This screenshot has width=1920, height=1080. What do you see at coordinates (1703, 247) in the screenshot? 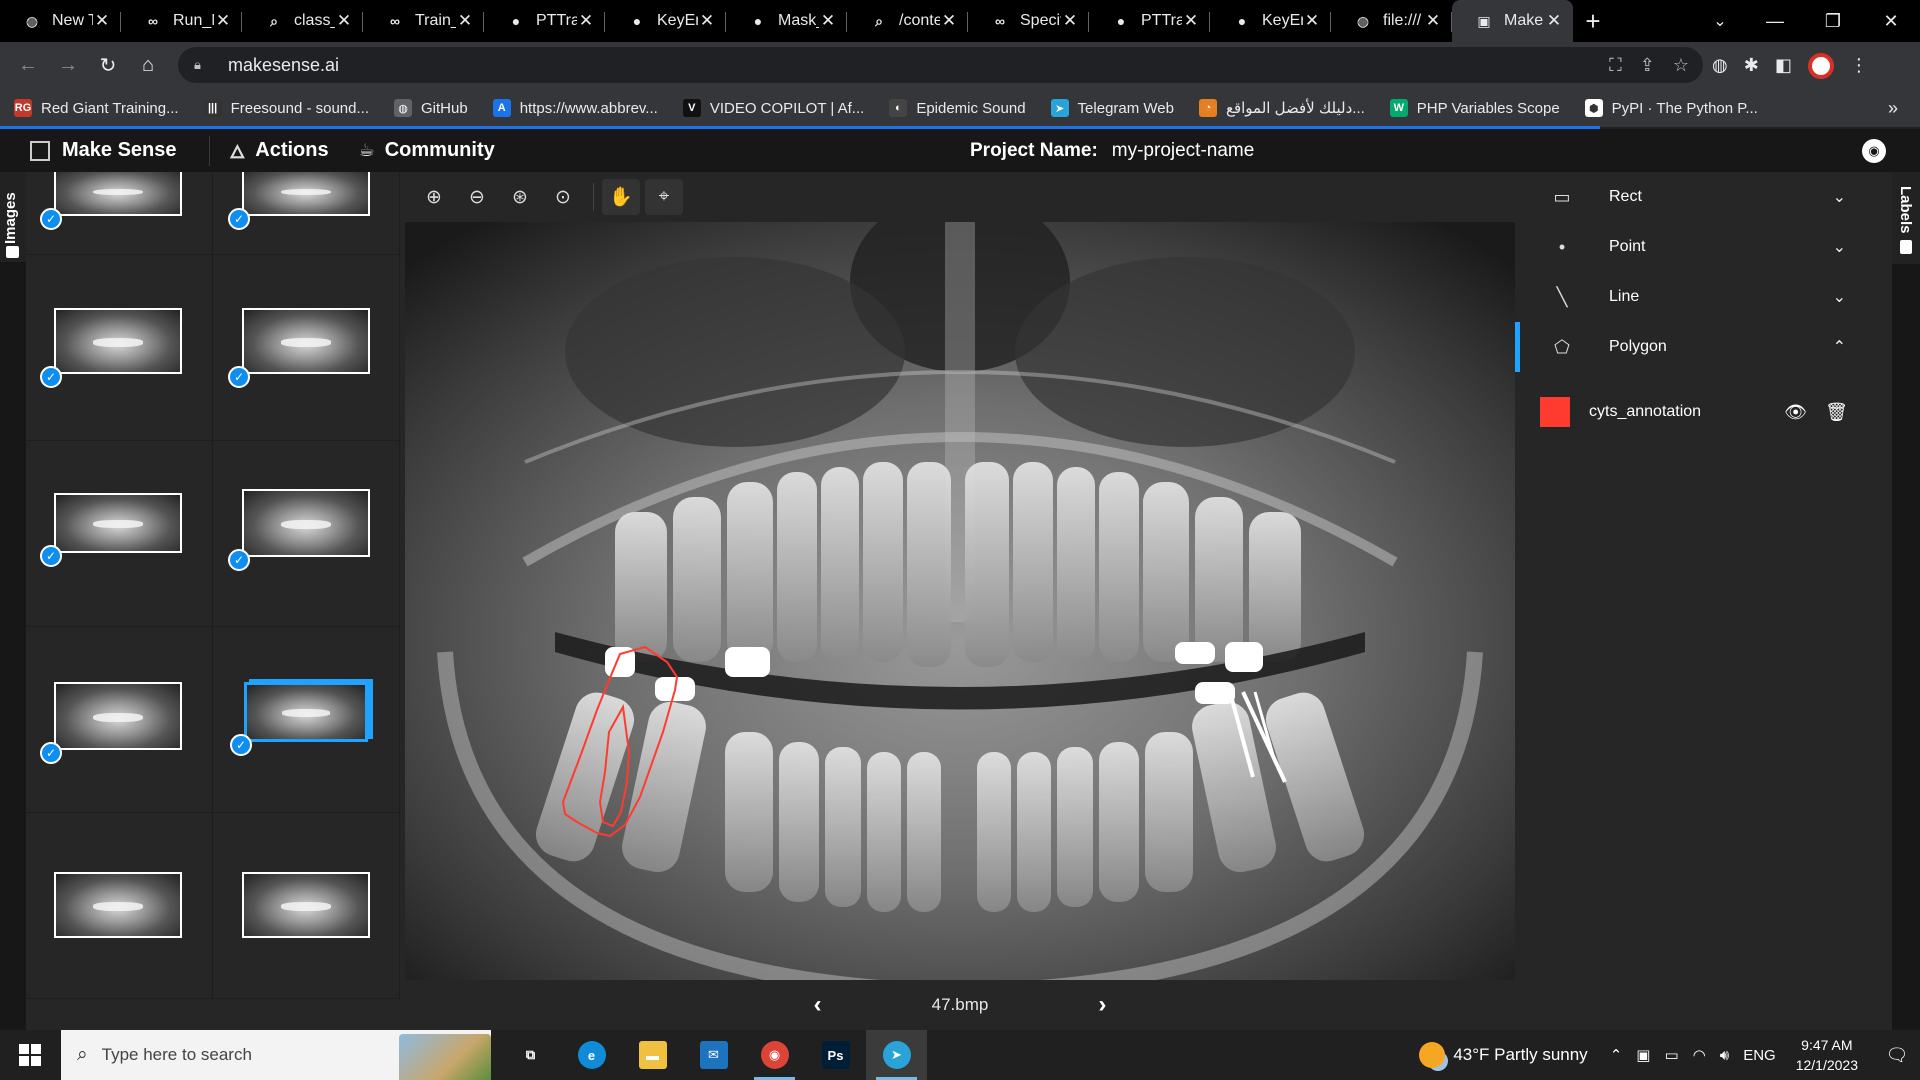
I see `tool-point: • Point ⌄` at bounding box center [1703, 247].